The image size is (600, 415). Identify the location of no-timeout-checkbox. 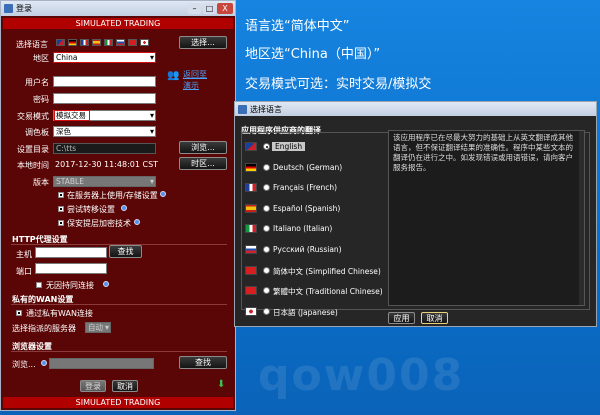
(39, 285).